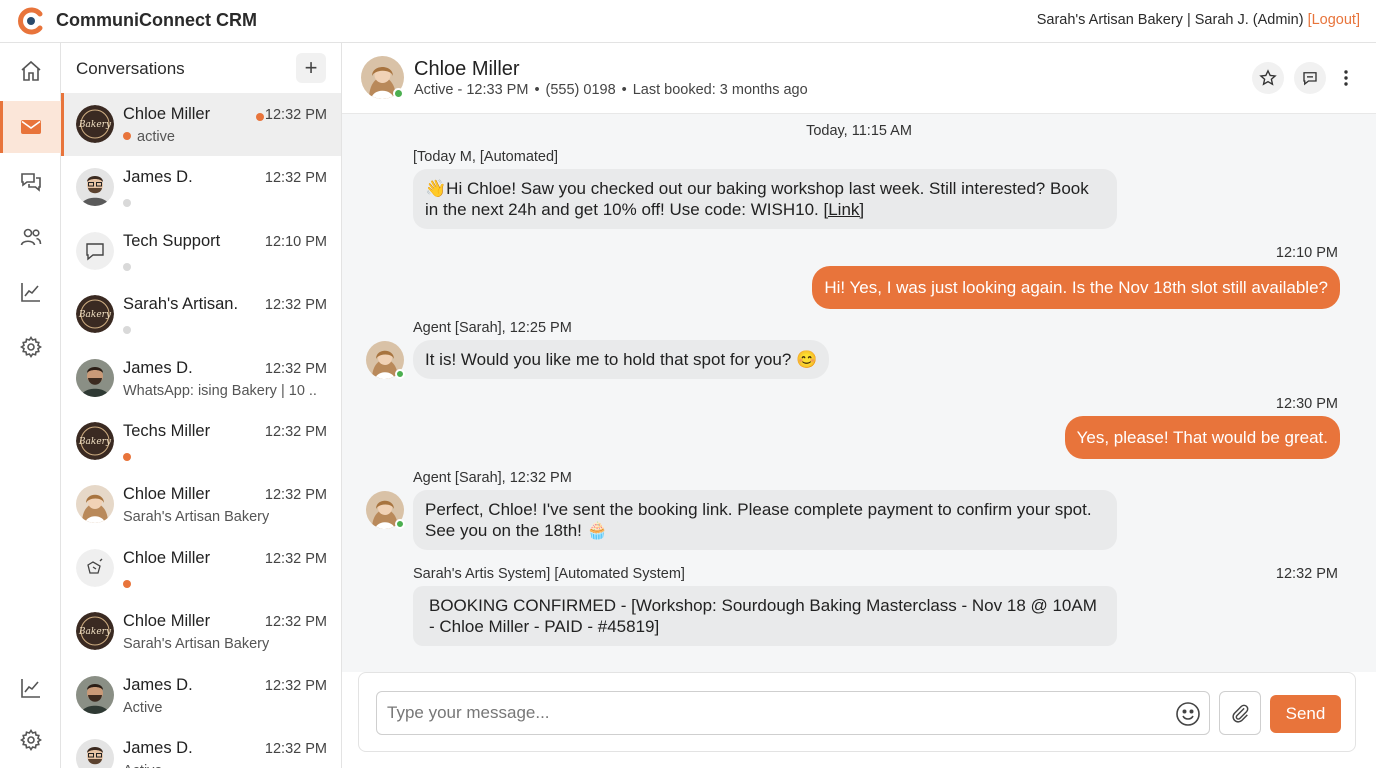  Describe the element at coordinates (30, 21) in the screenshot. I see `logo-icon` at that location.